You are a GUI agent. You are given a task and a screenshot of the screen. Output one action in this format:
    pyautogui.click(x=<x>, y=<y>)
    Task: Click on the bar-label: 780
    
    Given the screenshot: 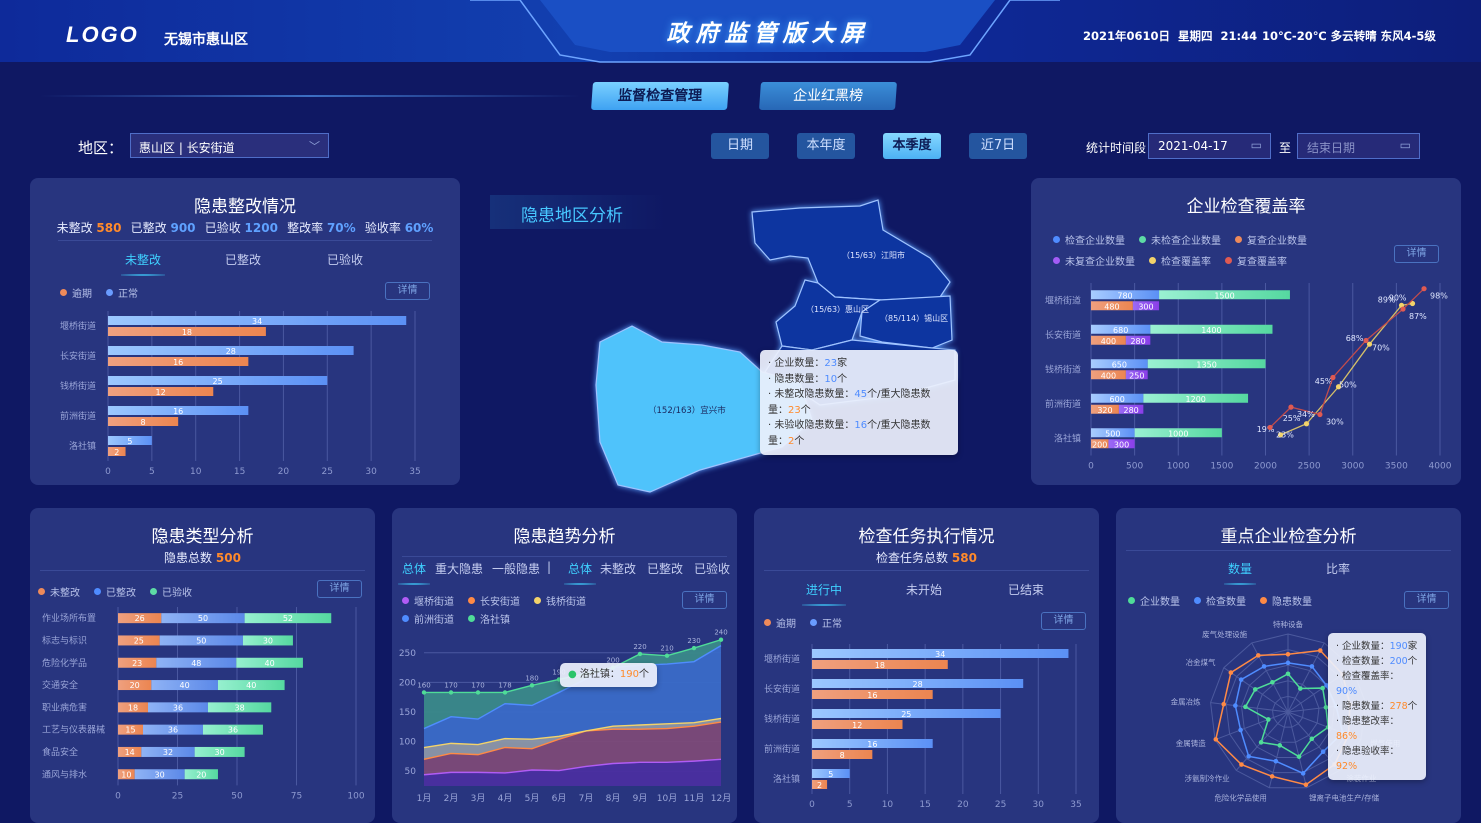 What is the action you would take?
    pyautogui.click(x=1124, y=295)
    